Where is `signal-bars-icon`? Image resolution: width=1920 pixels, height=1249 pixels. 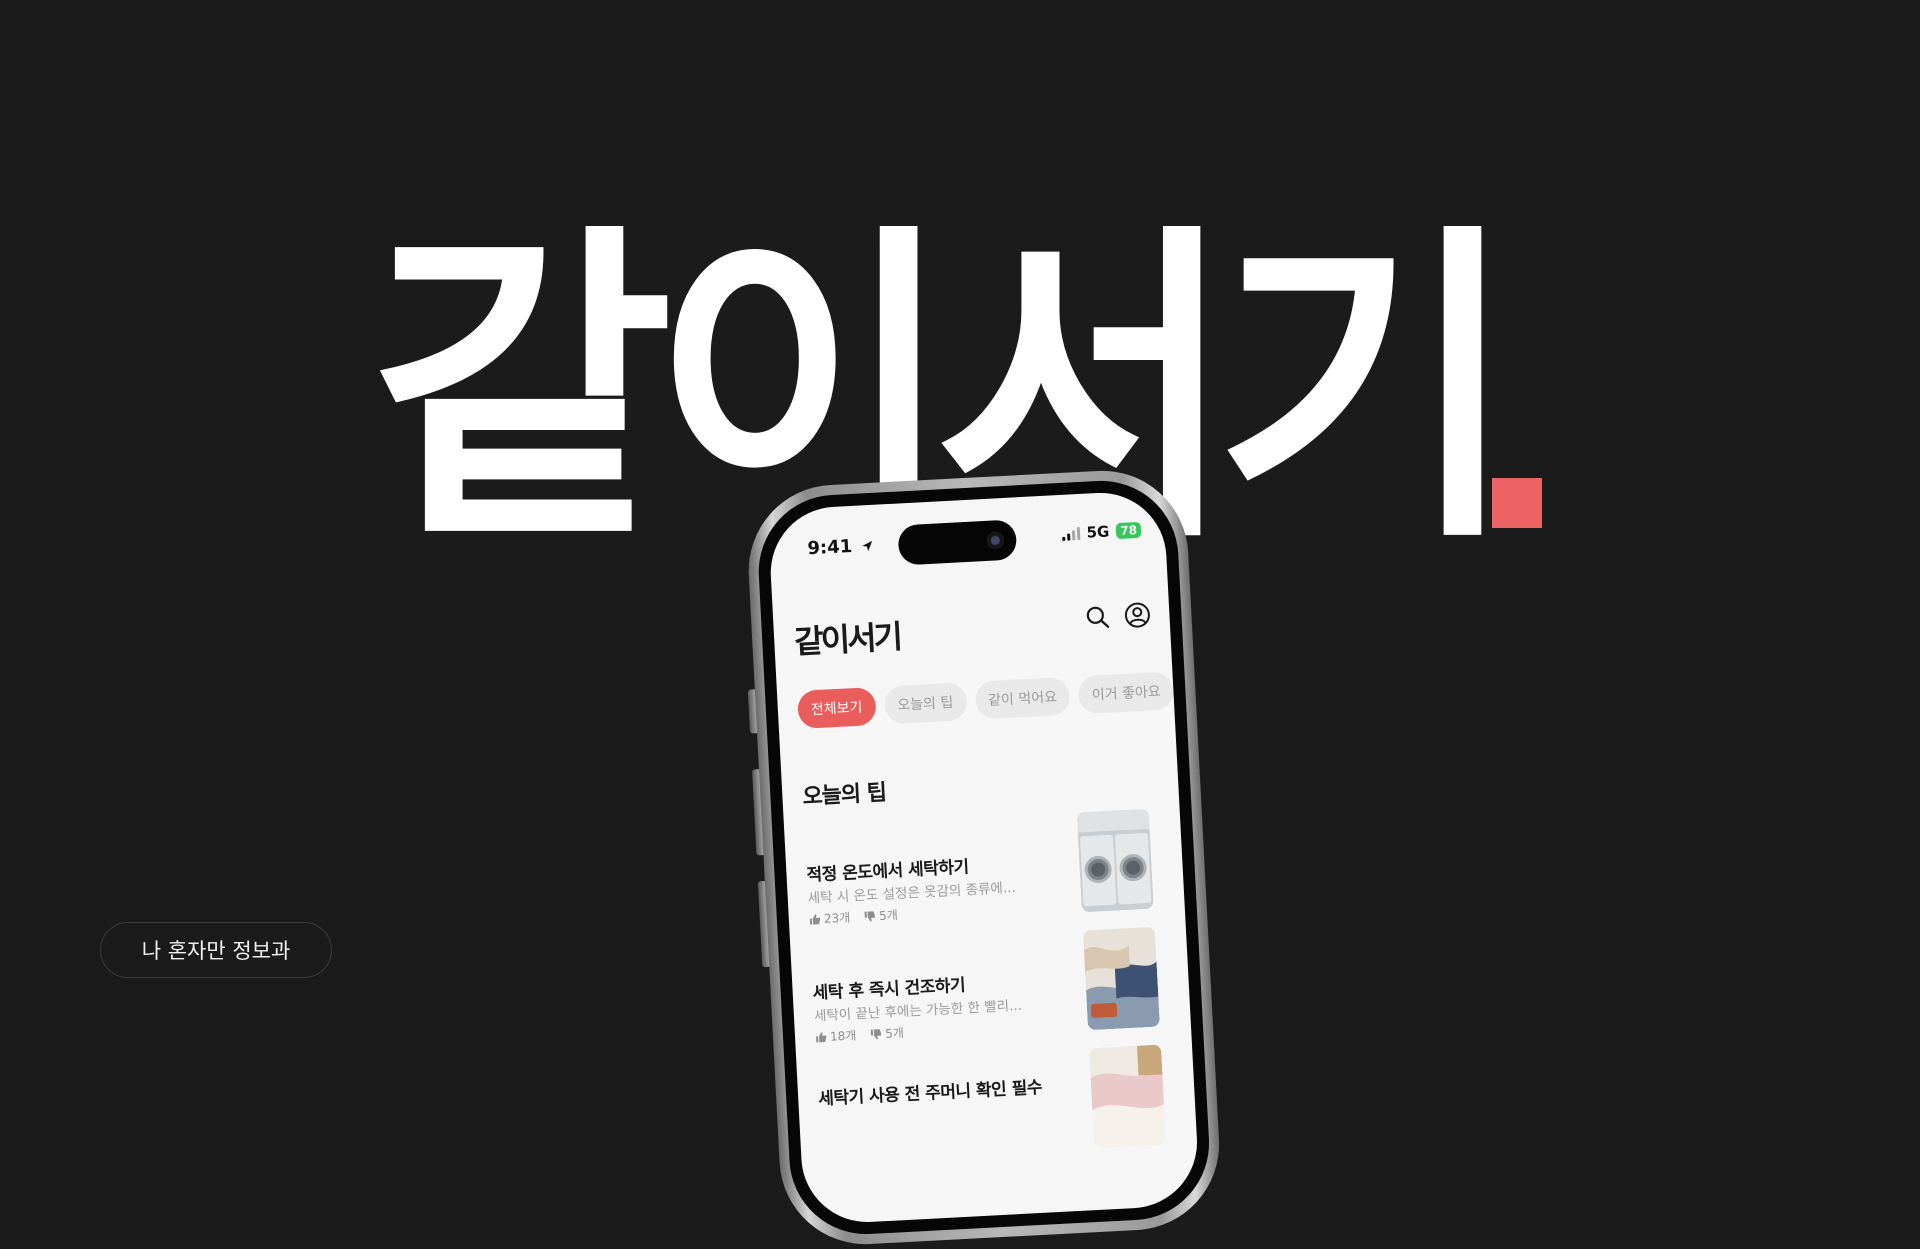
signal-bars-icon is located at coordinates (1070, 533).